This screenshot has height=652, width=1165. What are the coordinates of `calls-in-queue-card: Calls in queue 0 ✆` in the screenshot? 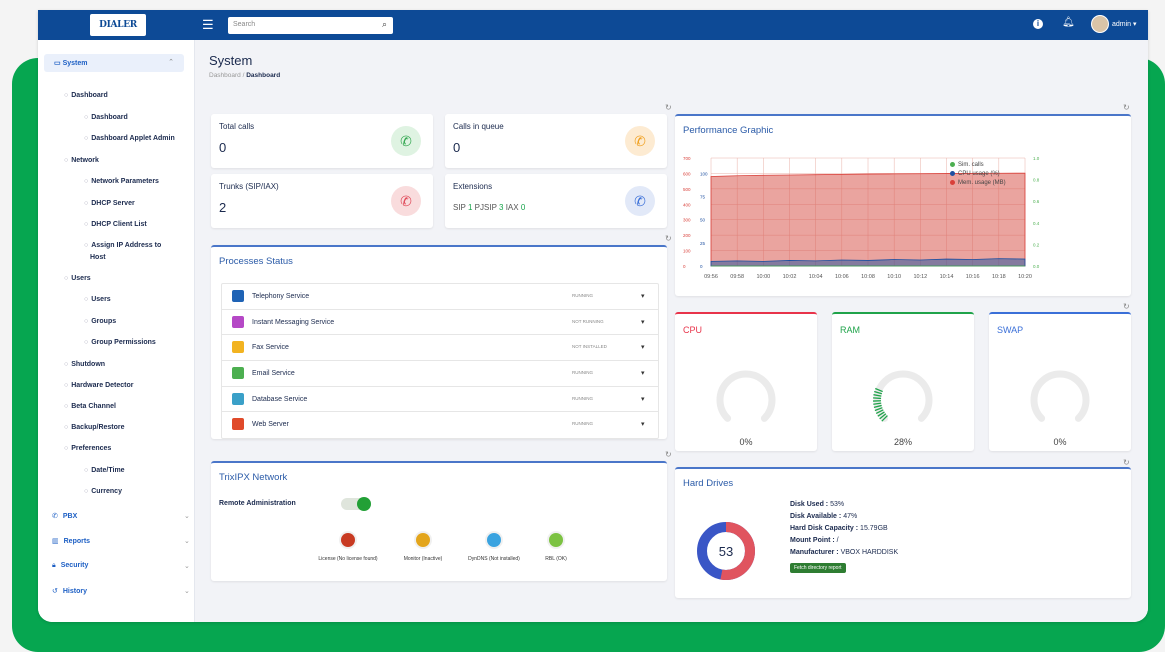 It's located at (556, 141).